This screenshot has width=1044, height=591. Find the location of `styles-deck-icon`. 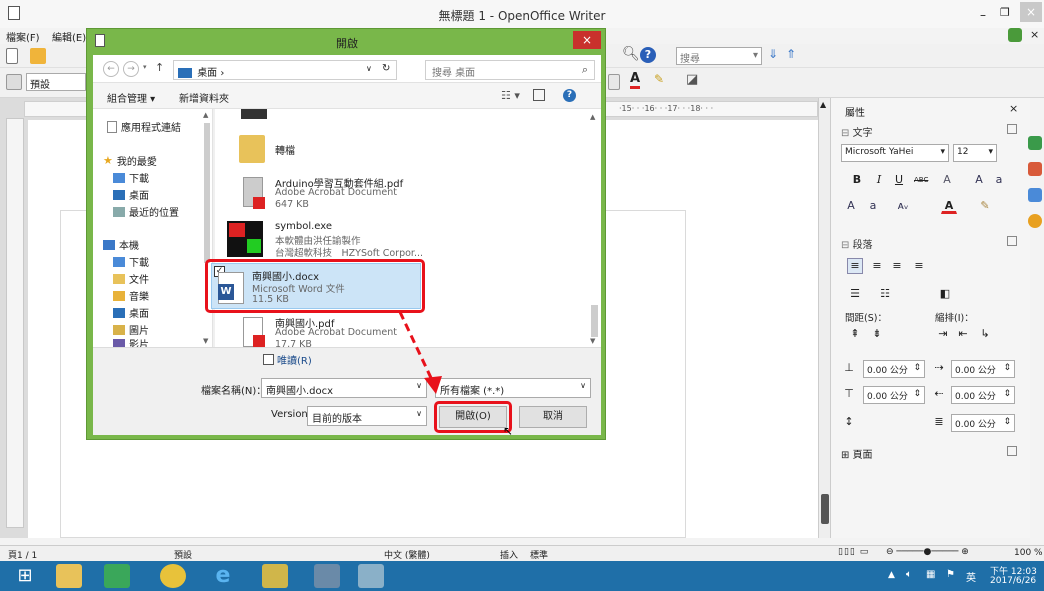

styles-deck-icon is located at coordinates (1035, 169).